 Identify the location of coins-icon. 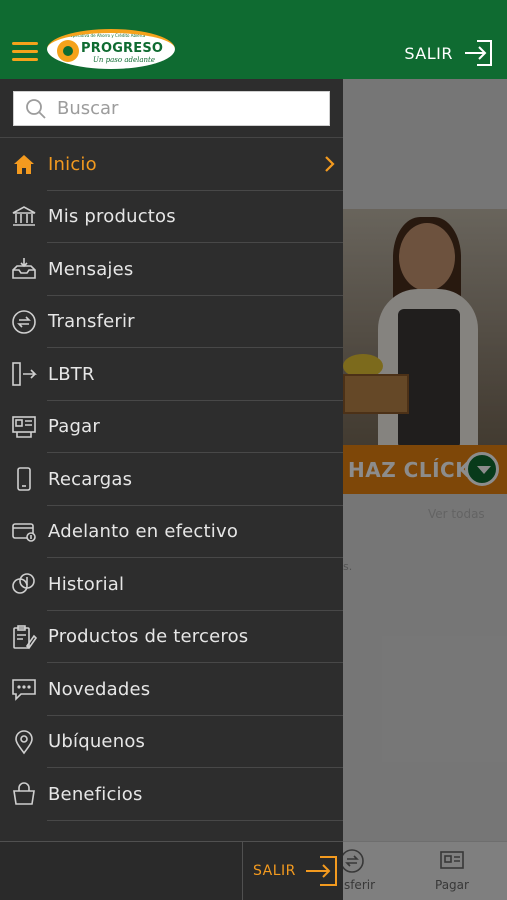
(23, 583).